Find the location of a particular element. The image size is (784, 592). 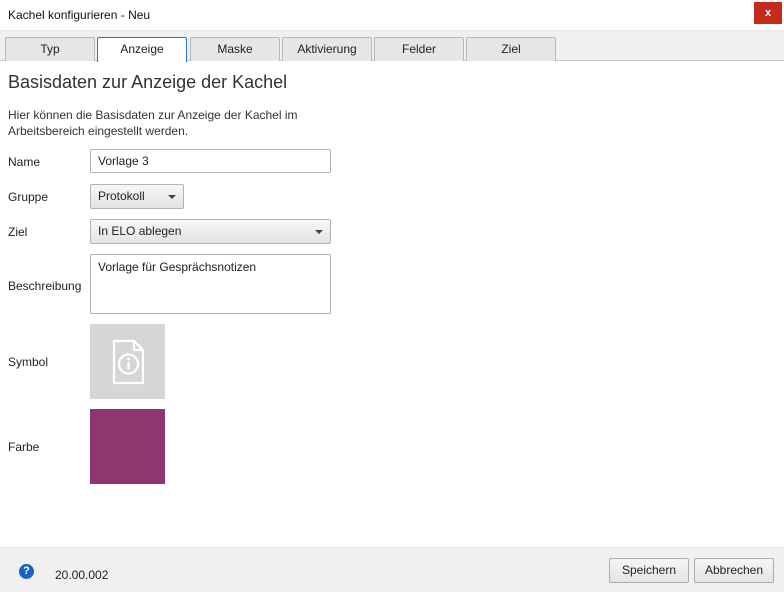

footer: ? 20.00.002 Speichern Abbrechen is located at coordinates (392, 569).